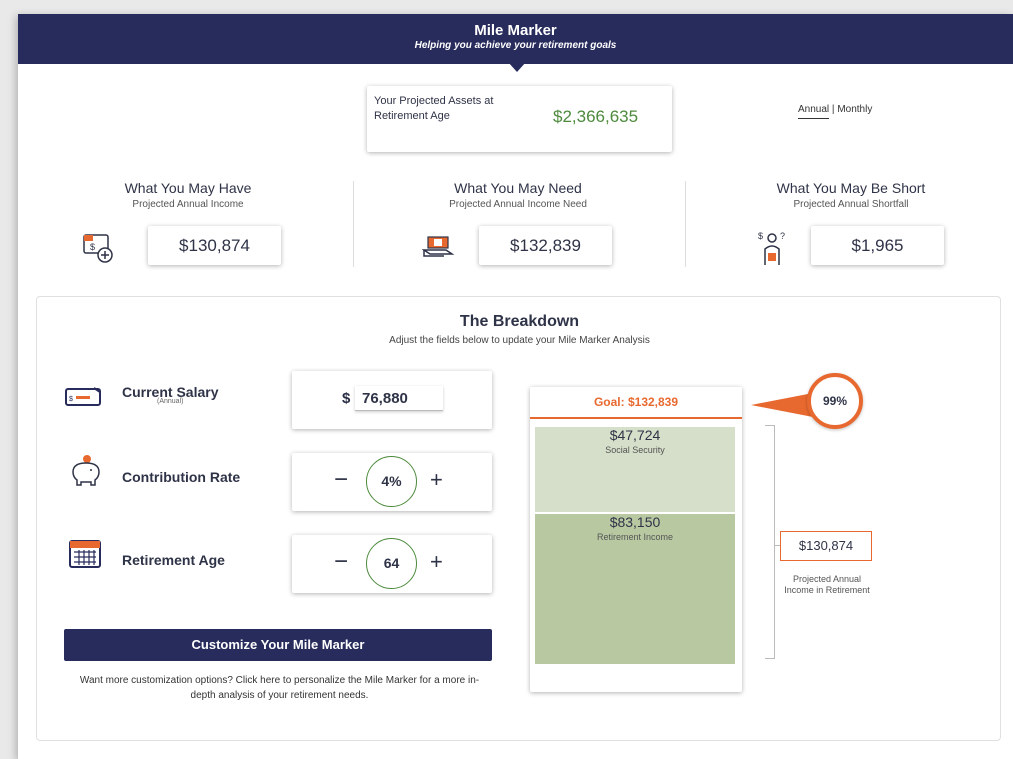  I want to click on breakdown-title: The Breakdown, so click(519, 321).